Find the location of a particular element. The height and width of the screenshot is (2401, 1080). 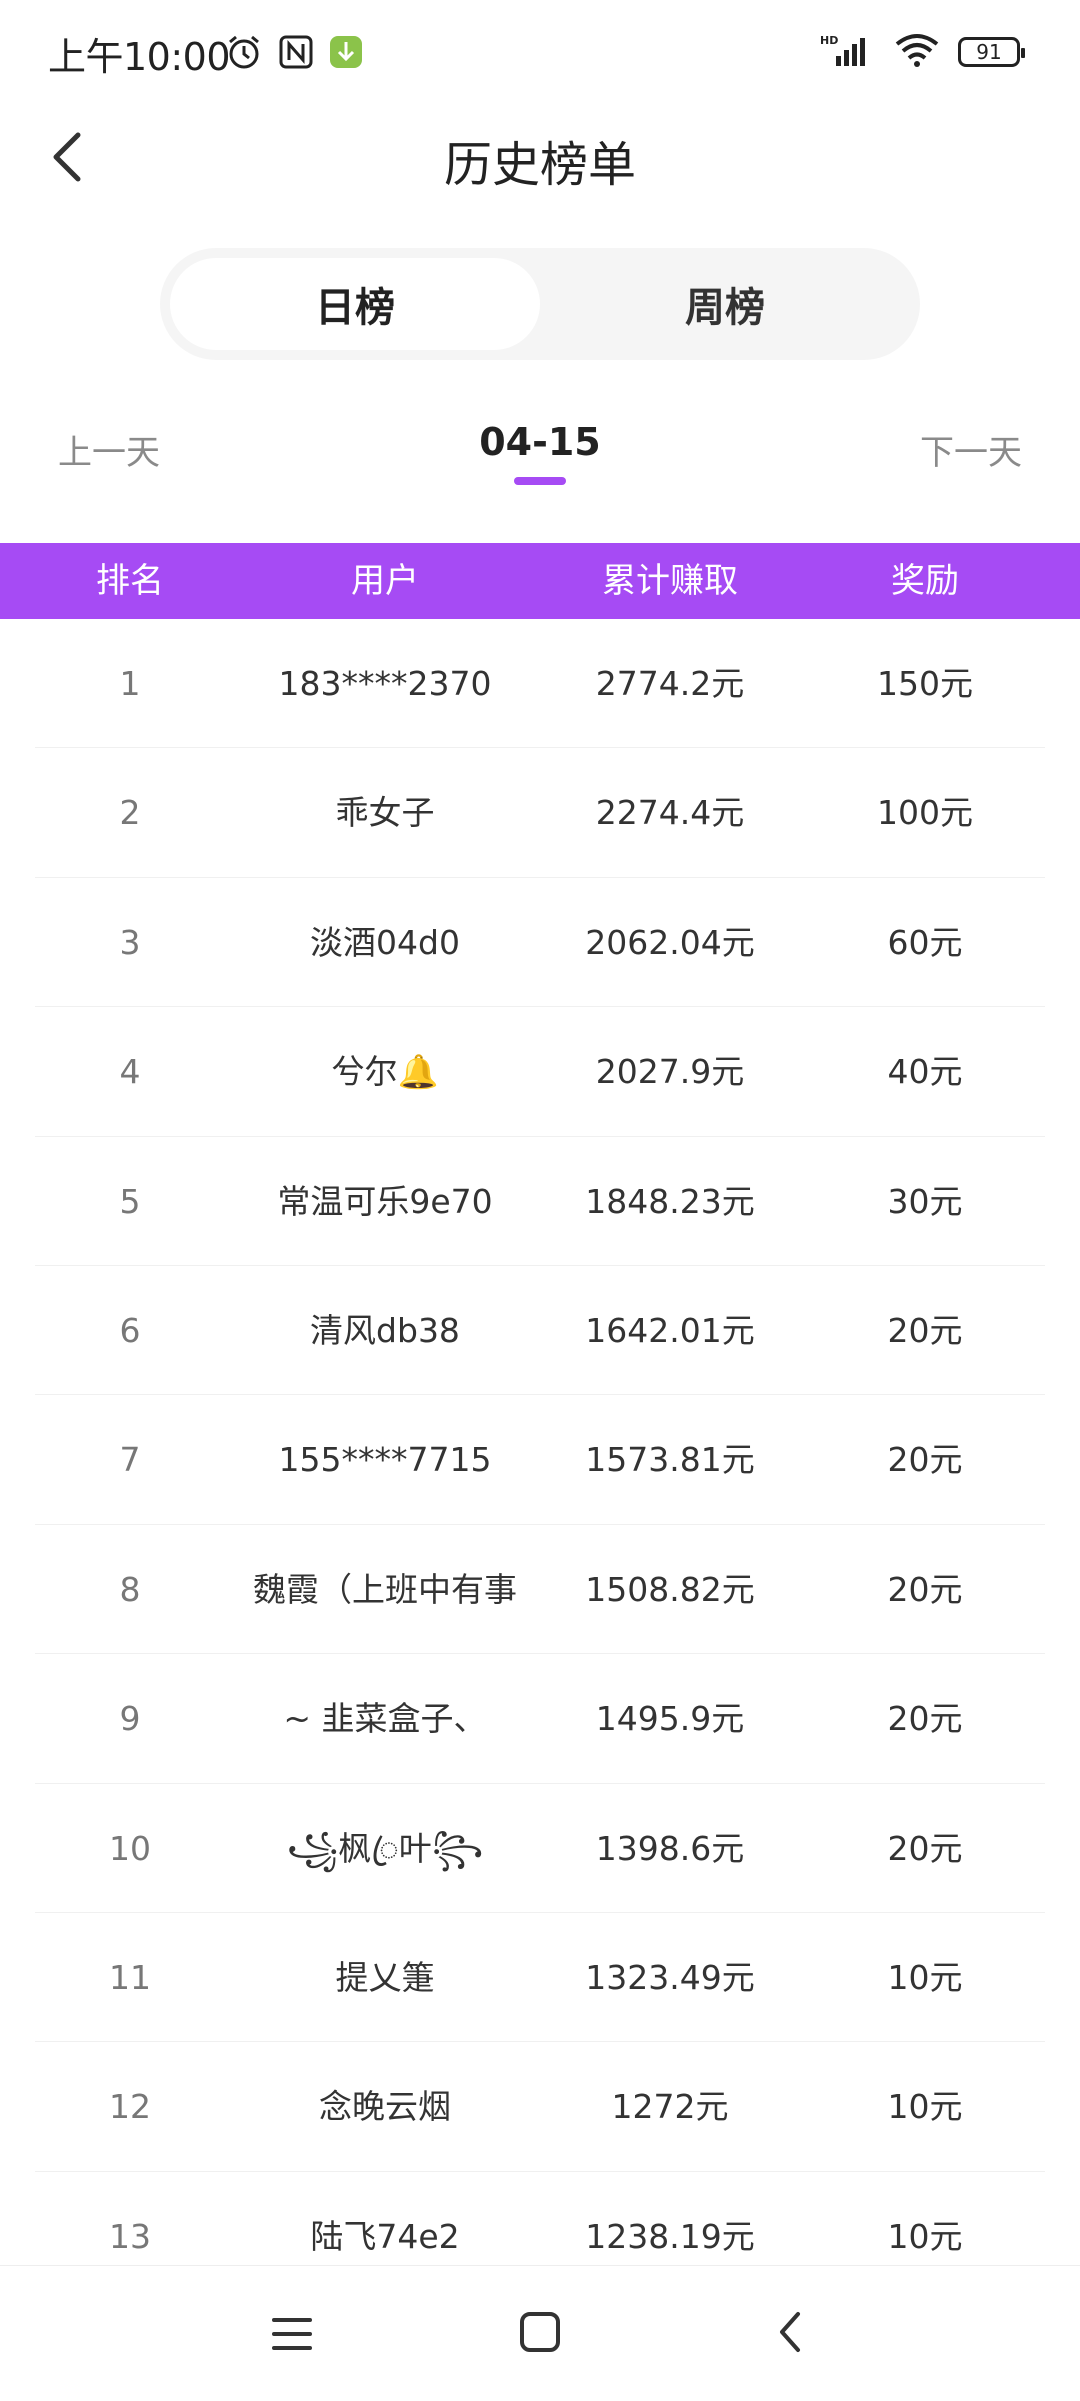

alarm-icon is located at coordinates (244, 54).